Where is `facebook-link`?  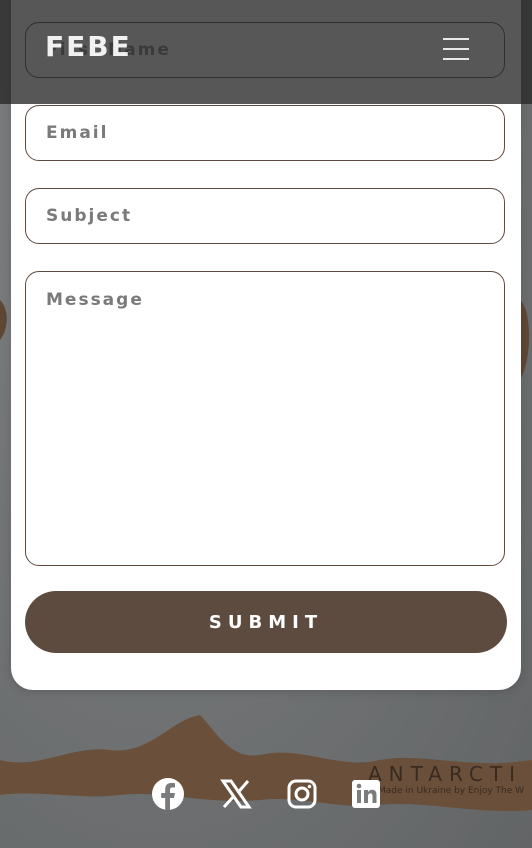 facebook-link is located at coordinates (168, 794).